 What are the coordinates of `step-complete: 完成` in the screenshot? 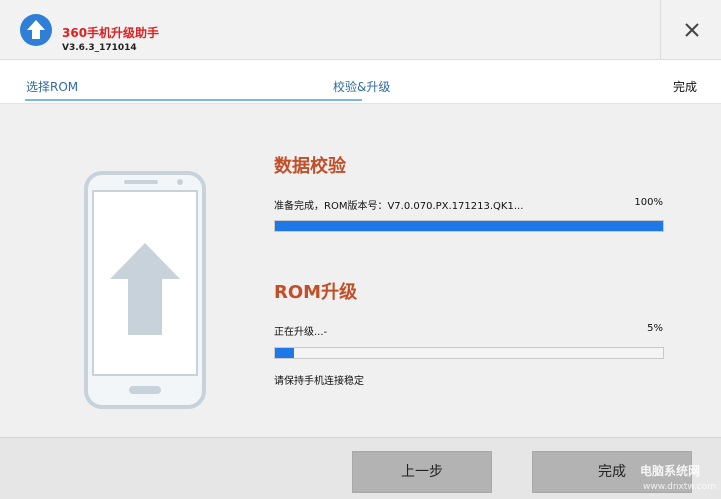 It's located at (685, 87).